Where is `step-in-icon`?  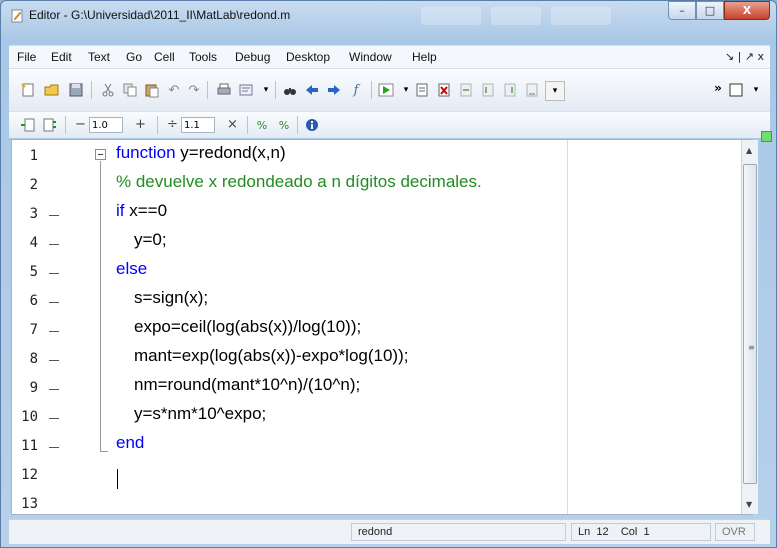
step-in-icon is located at coordinates (488, 90).